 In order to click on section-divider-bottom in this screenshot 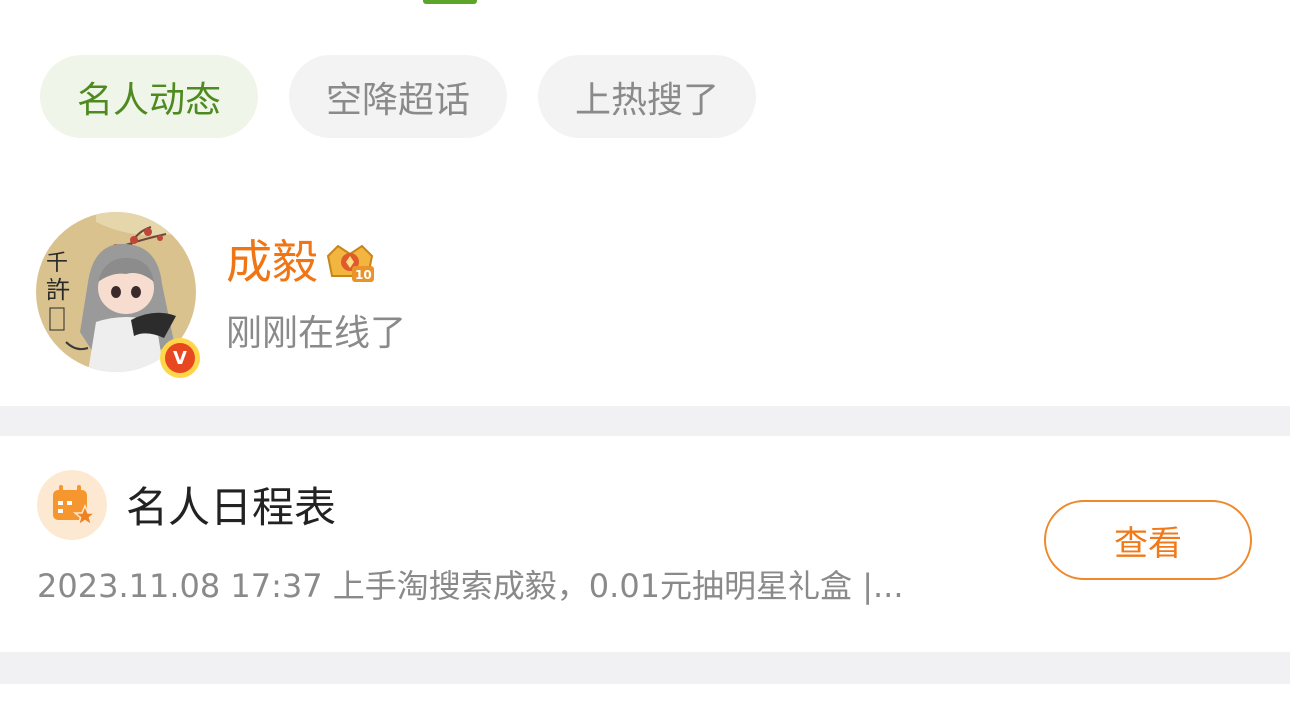, I will do `click(645, 668)`.